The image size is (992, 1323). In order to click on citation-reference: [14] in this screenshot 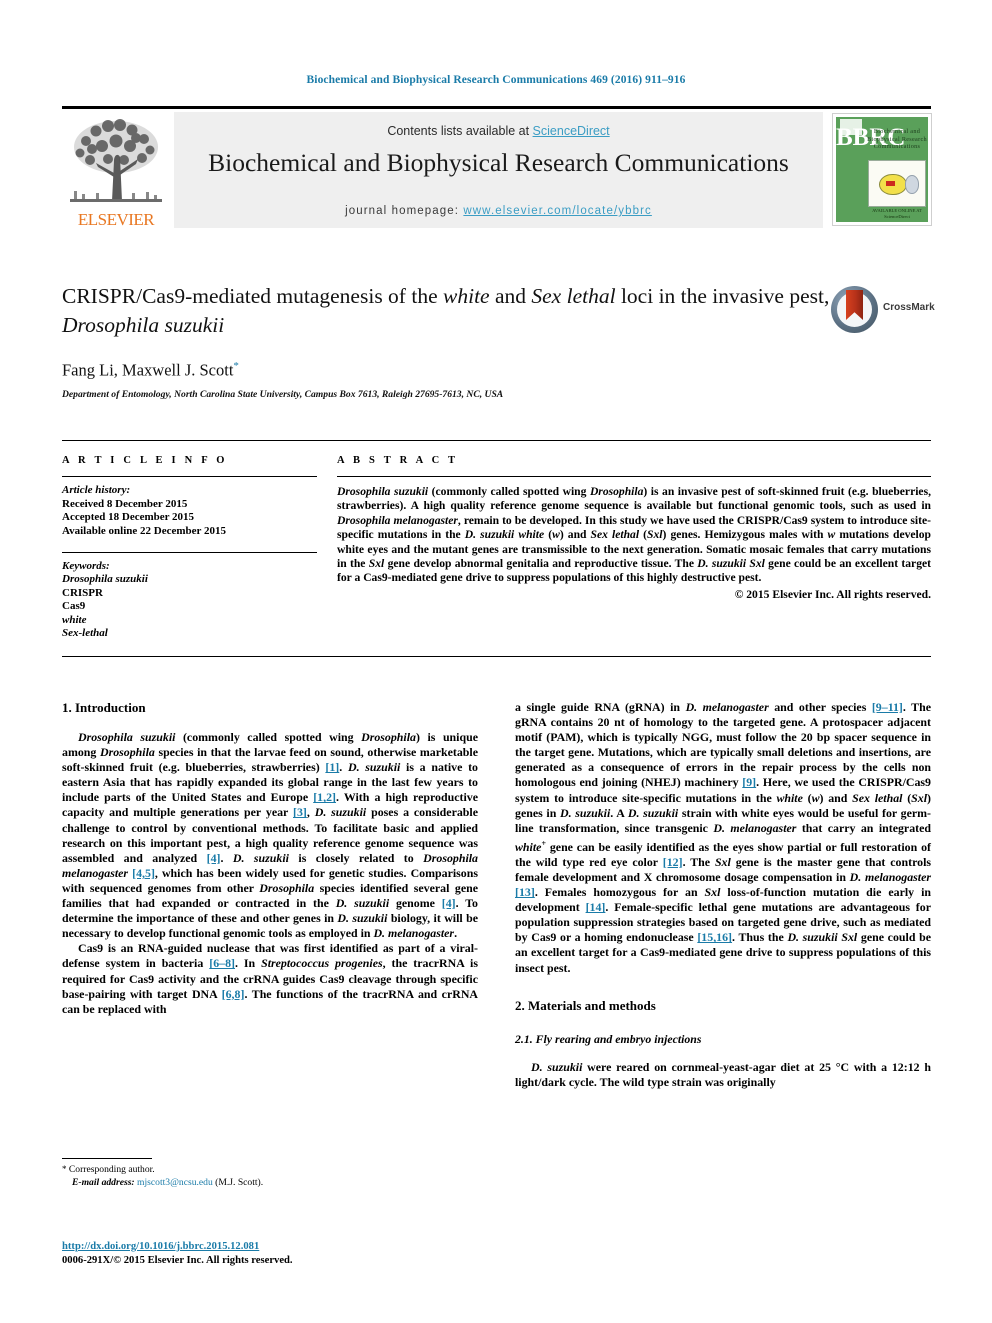, I will do `click(596, 907)`.